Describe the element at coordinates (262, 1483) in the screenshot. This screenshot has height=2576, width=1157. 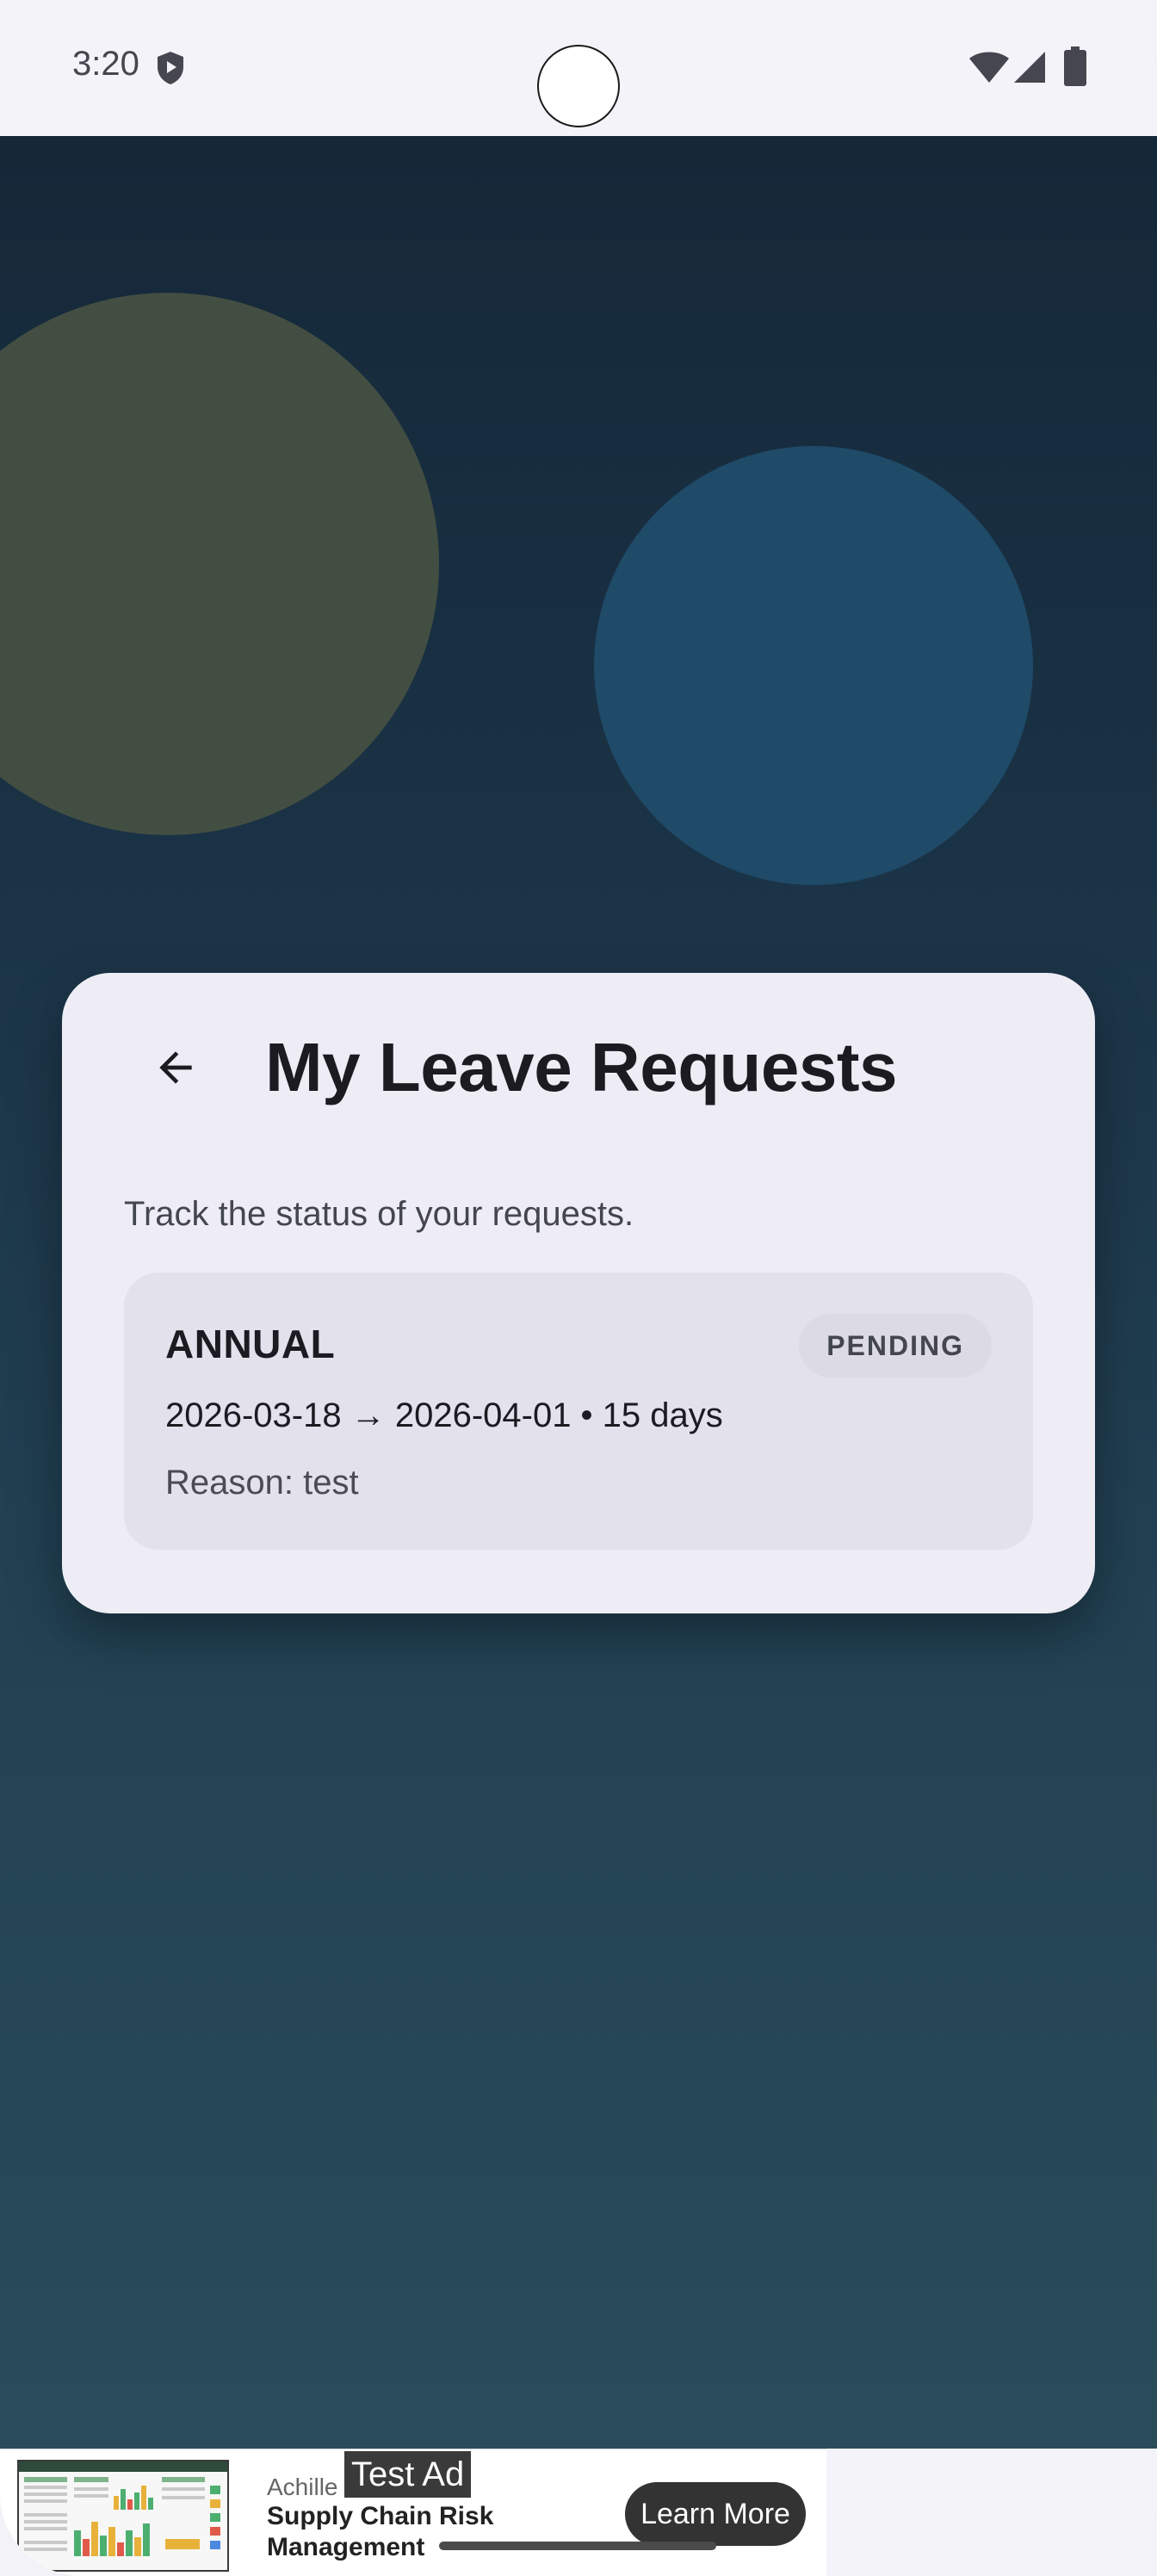
I see `leave-reason: Reason: test` at that location.